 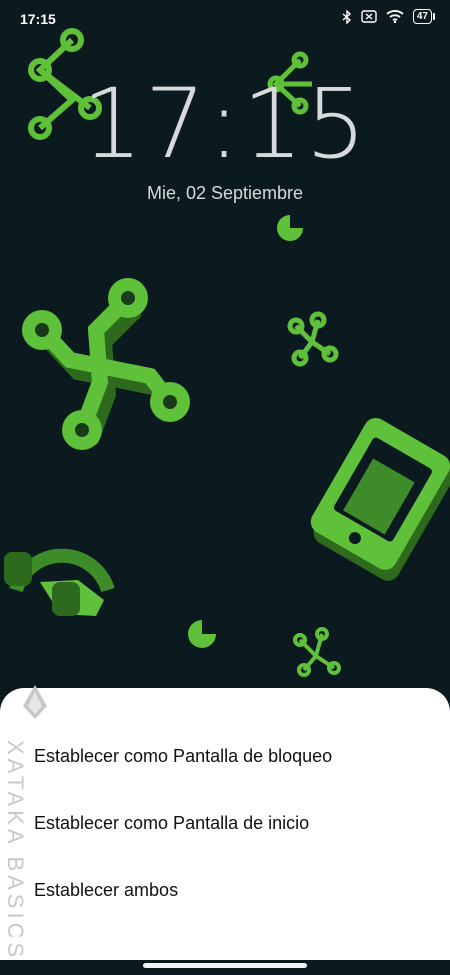 What do you see at coordinates (171, 823) in the screenshot?
I see `set-home-screen-option: Establecer como Pantalla de inicio` at bounding box center [171, 823].